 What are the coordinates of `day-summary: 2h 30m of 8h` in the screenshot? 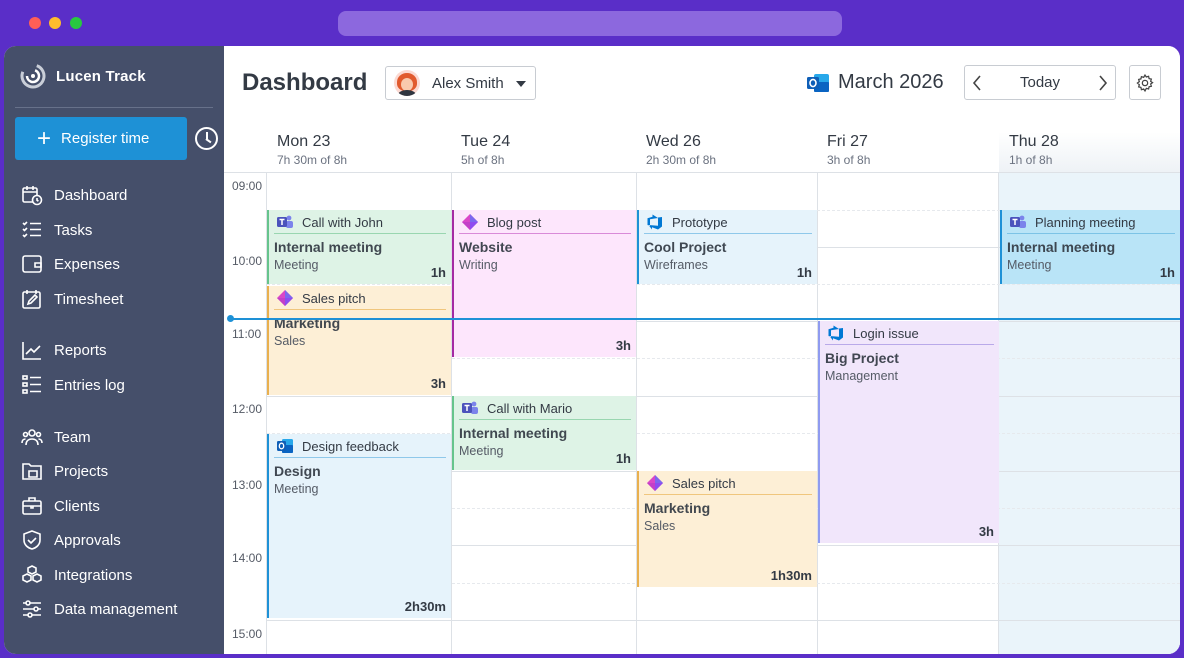 It's located at (681, 160).